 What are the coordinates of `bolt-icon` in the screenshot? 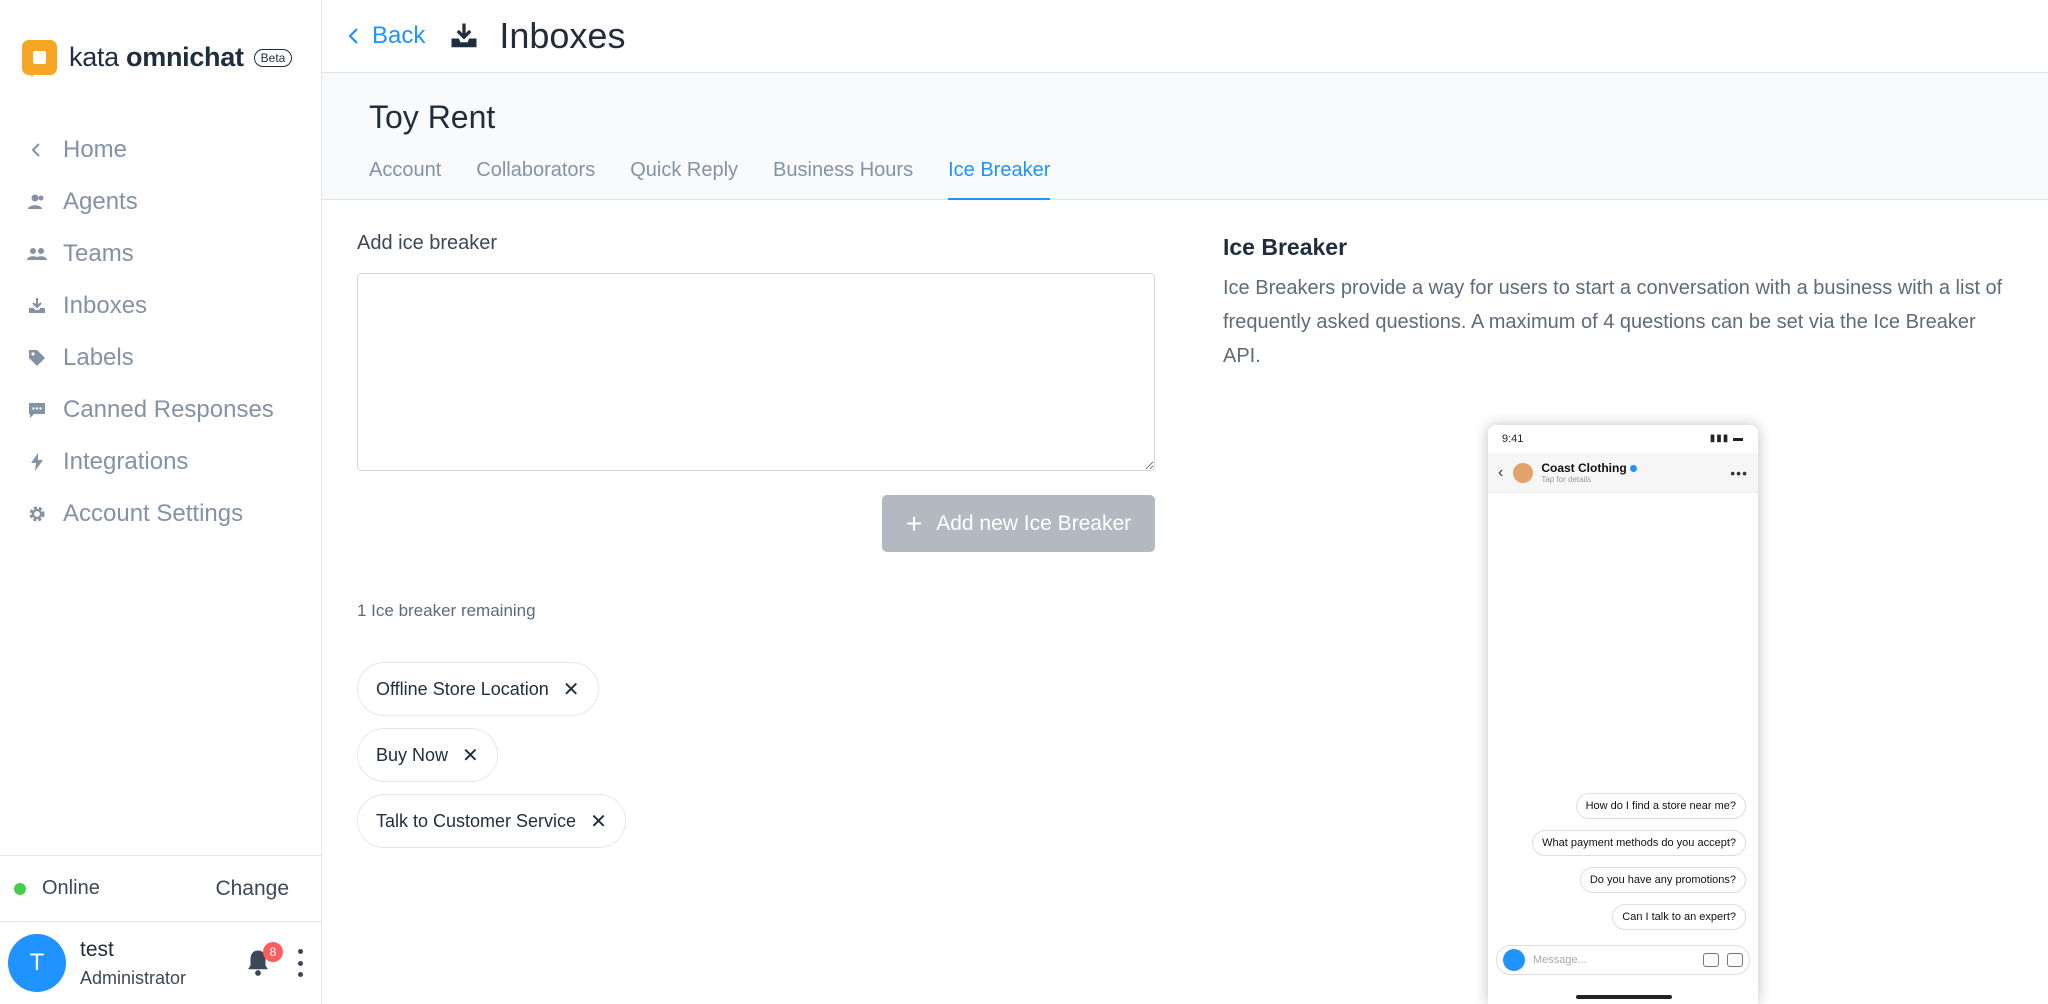 It's located at (37, 462).